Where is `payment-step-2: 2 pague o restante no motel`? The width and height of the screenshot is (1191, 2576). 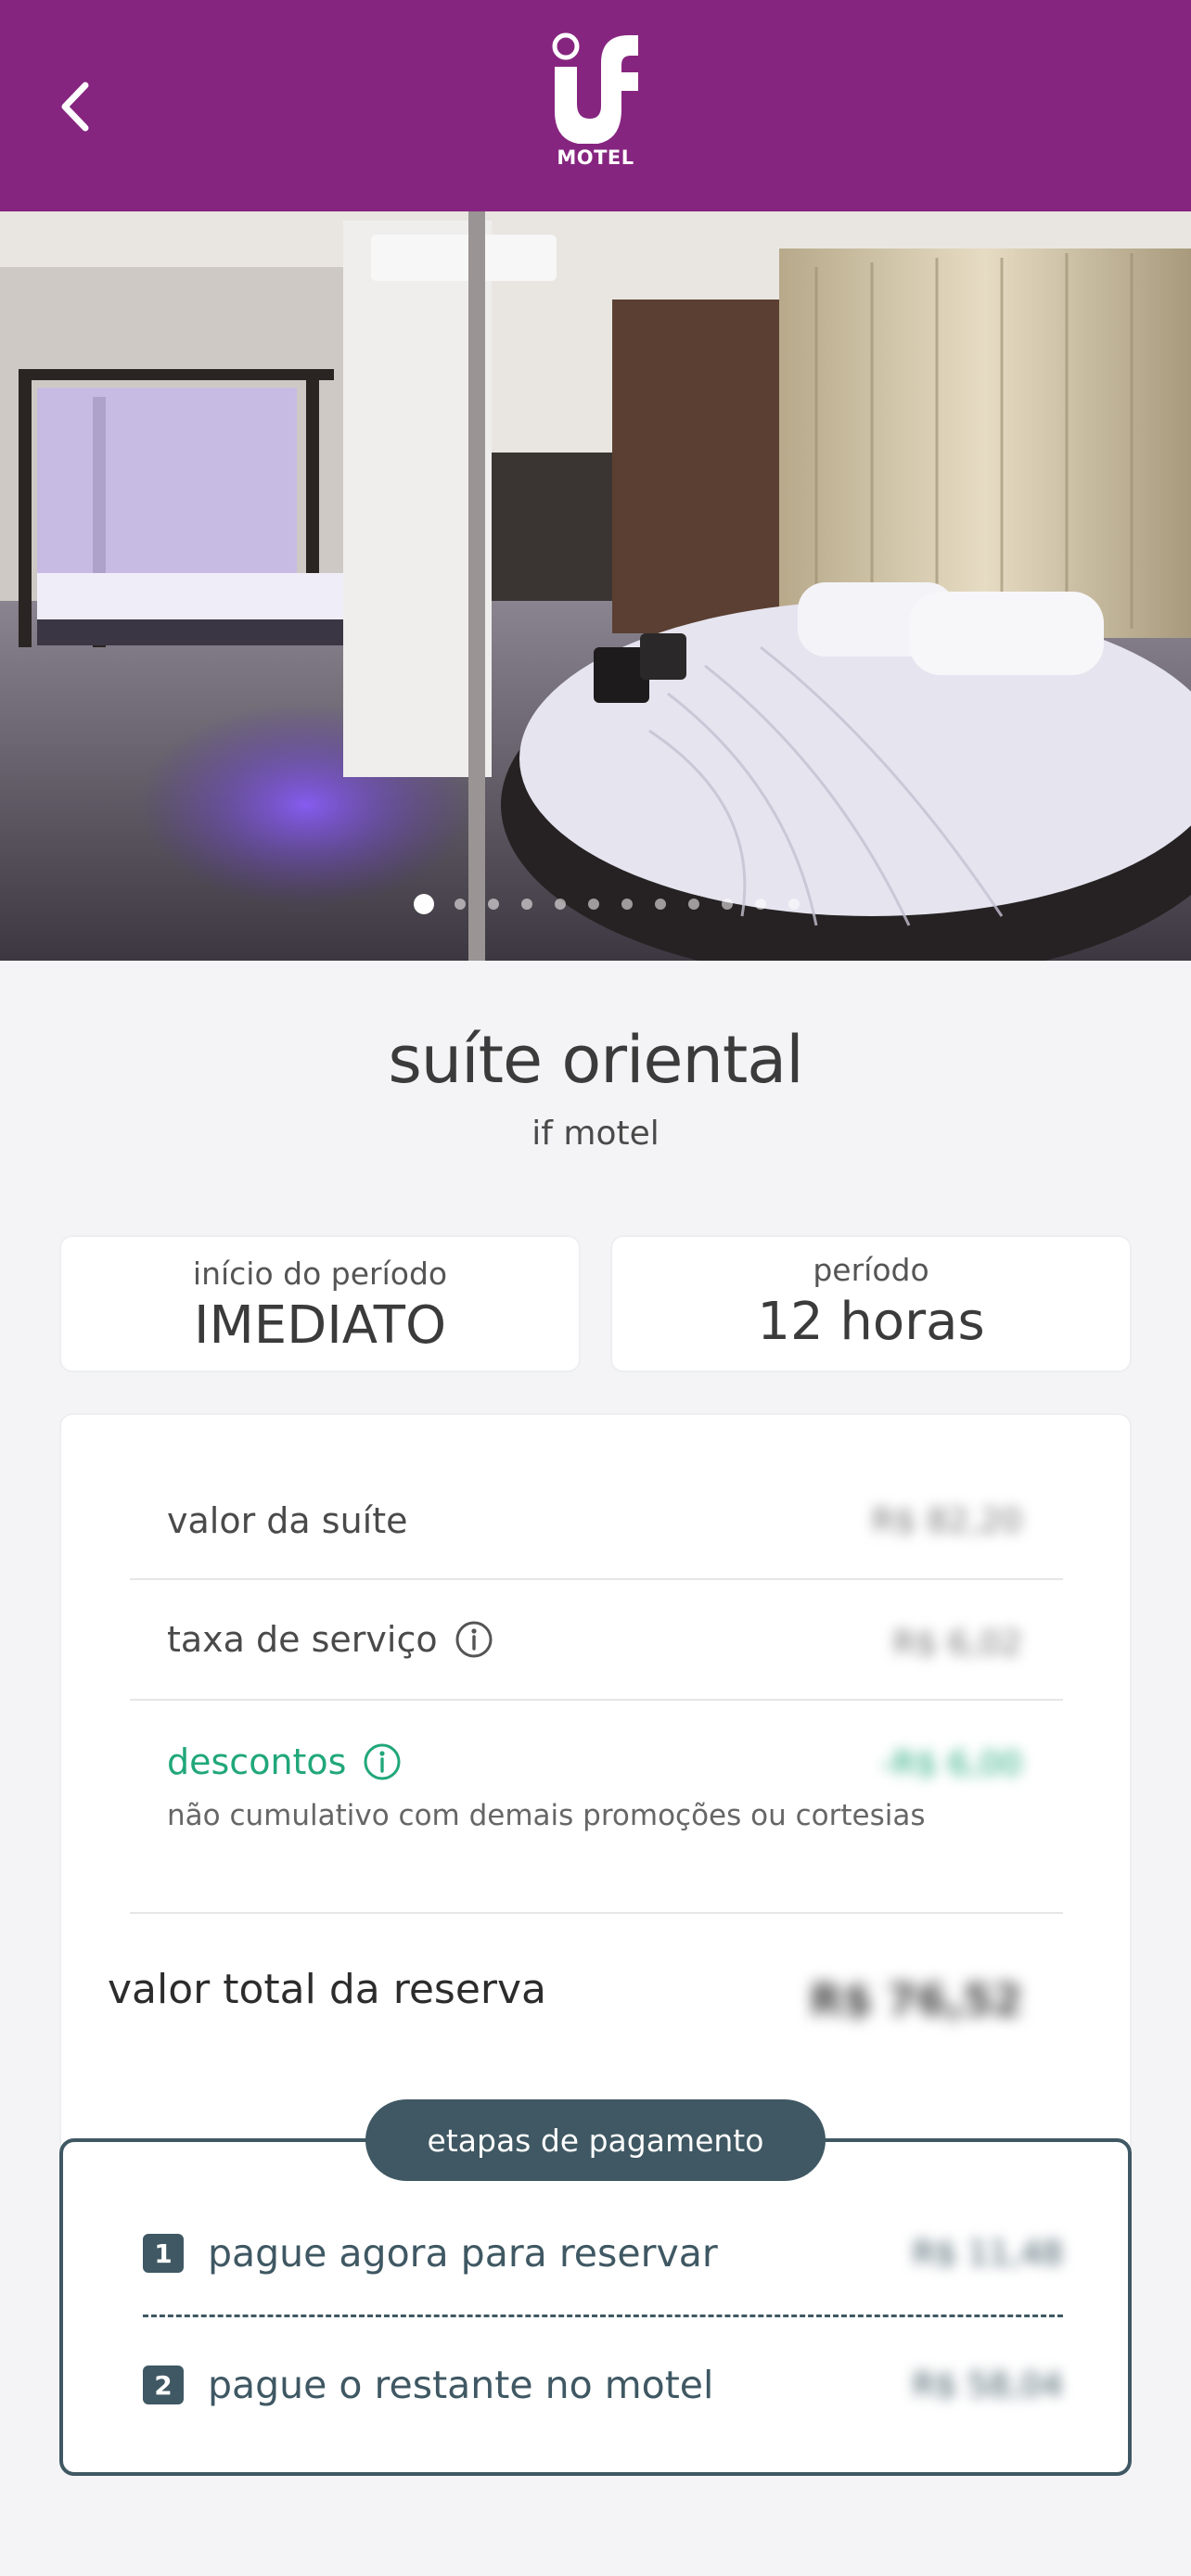 payment-step-2: 2 pague o restante no motel is located at coordinates (428, 2385).